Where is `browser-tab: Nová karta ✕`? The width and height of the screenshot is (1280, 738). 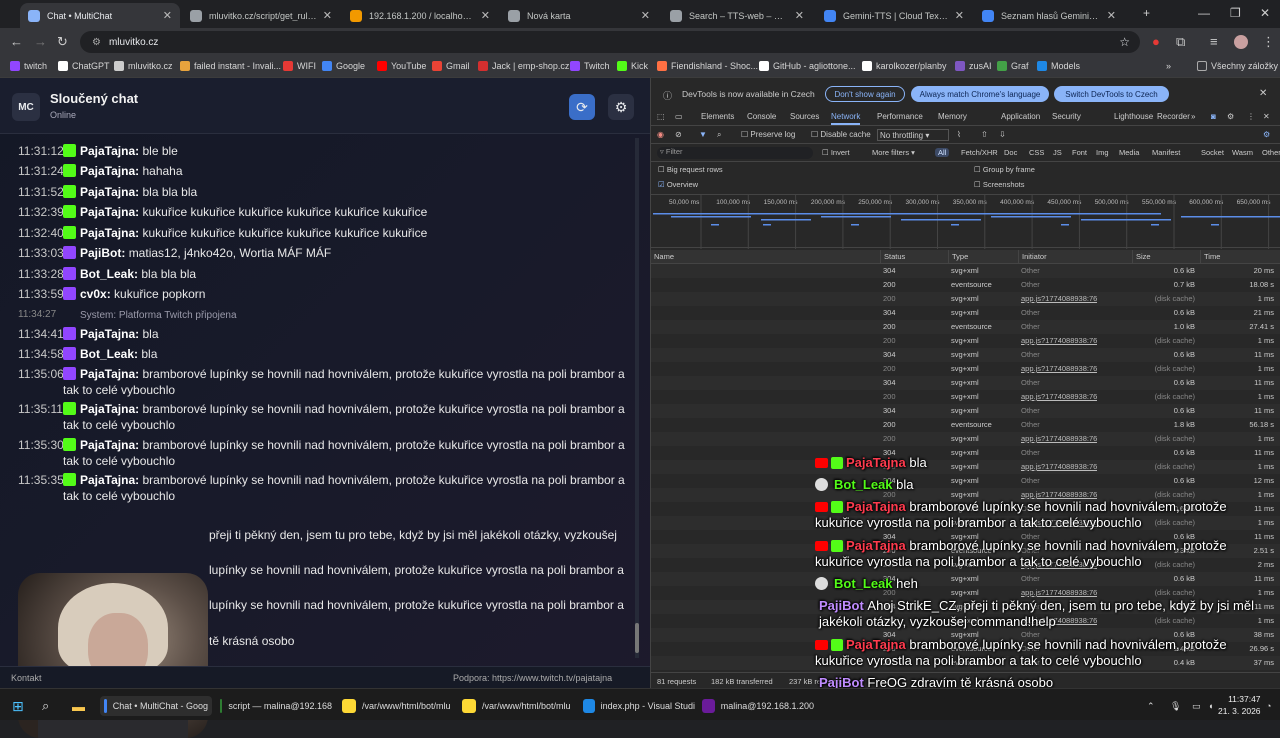
browser-tab: Nová karta ✕ is located at coordinates (579, 15).